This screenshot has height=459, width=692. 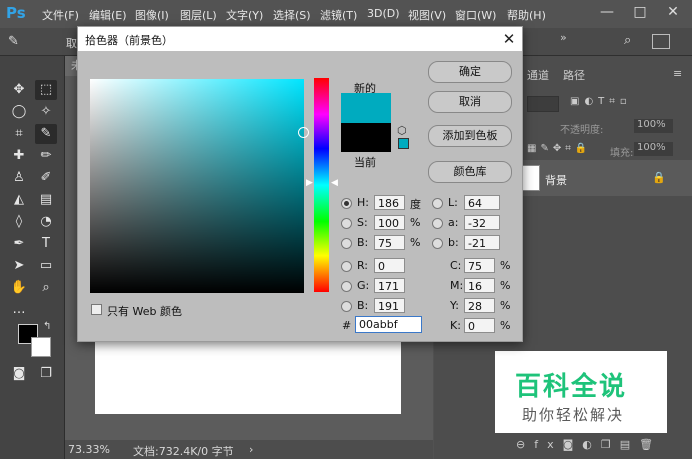 What do you see at coordinates (366, 137) in the screenshot?
I see `current-color-swatch` at bounding box center [366, 137].